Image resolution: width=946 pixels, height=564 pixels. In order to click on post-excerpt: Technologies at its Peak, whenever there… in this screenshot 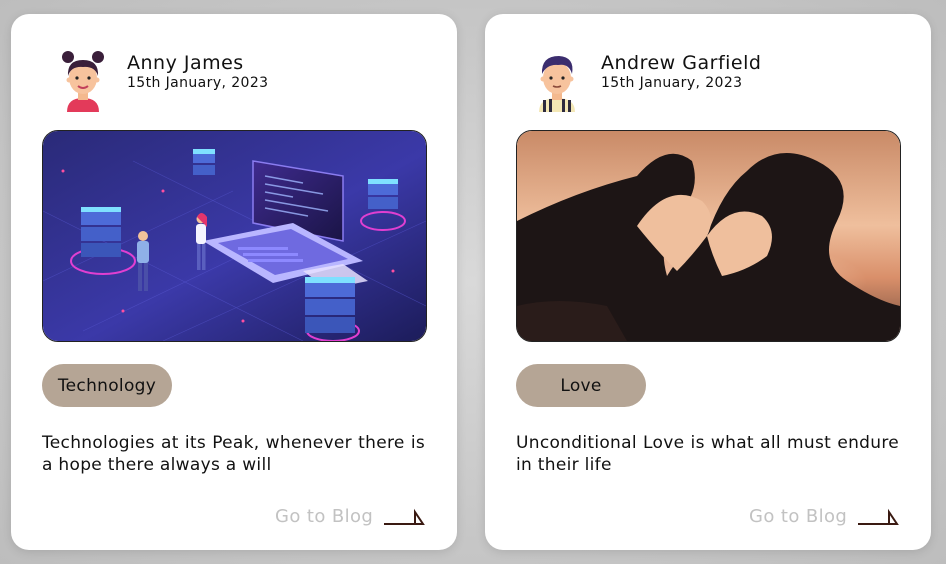, I will do `click(233, 454)`.